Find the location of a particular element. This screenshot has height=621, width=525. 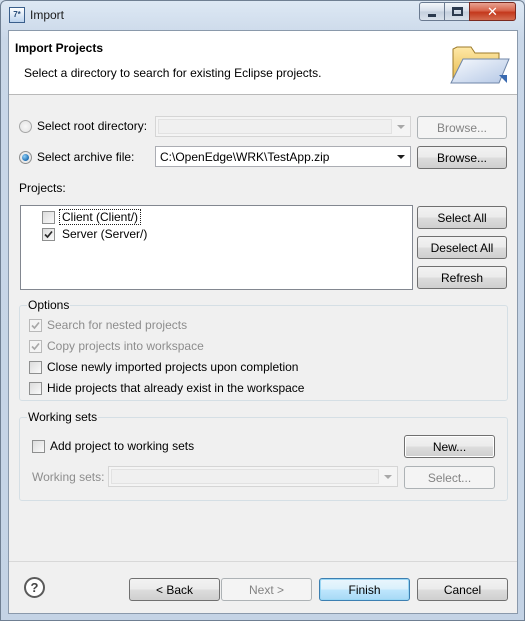

finish-button: Finish is located at coordinates (364, 589).